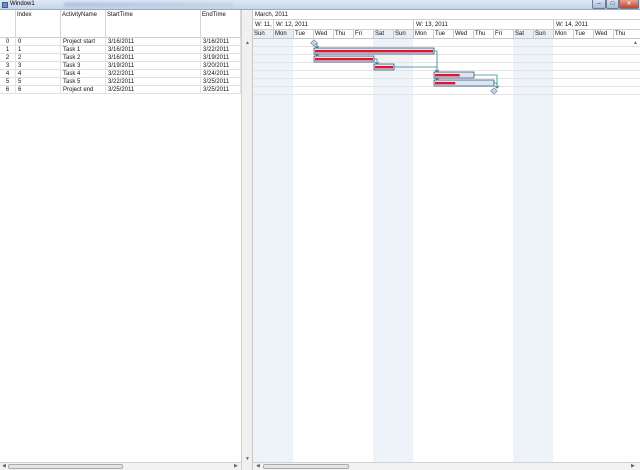 This screenshot has width=640, height=470. Describe the element at coordinates (633, 466) in the screenshot. I see `gantt-scroll-right-arrow-icon: ▶` at that location.